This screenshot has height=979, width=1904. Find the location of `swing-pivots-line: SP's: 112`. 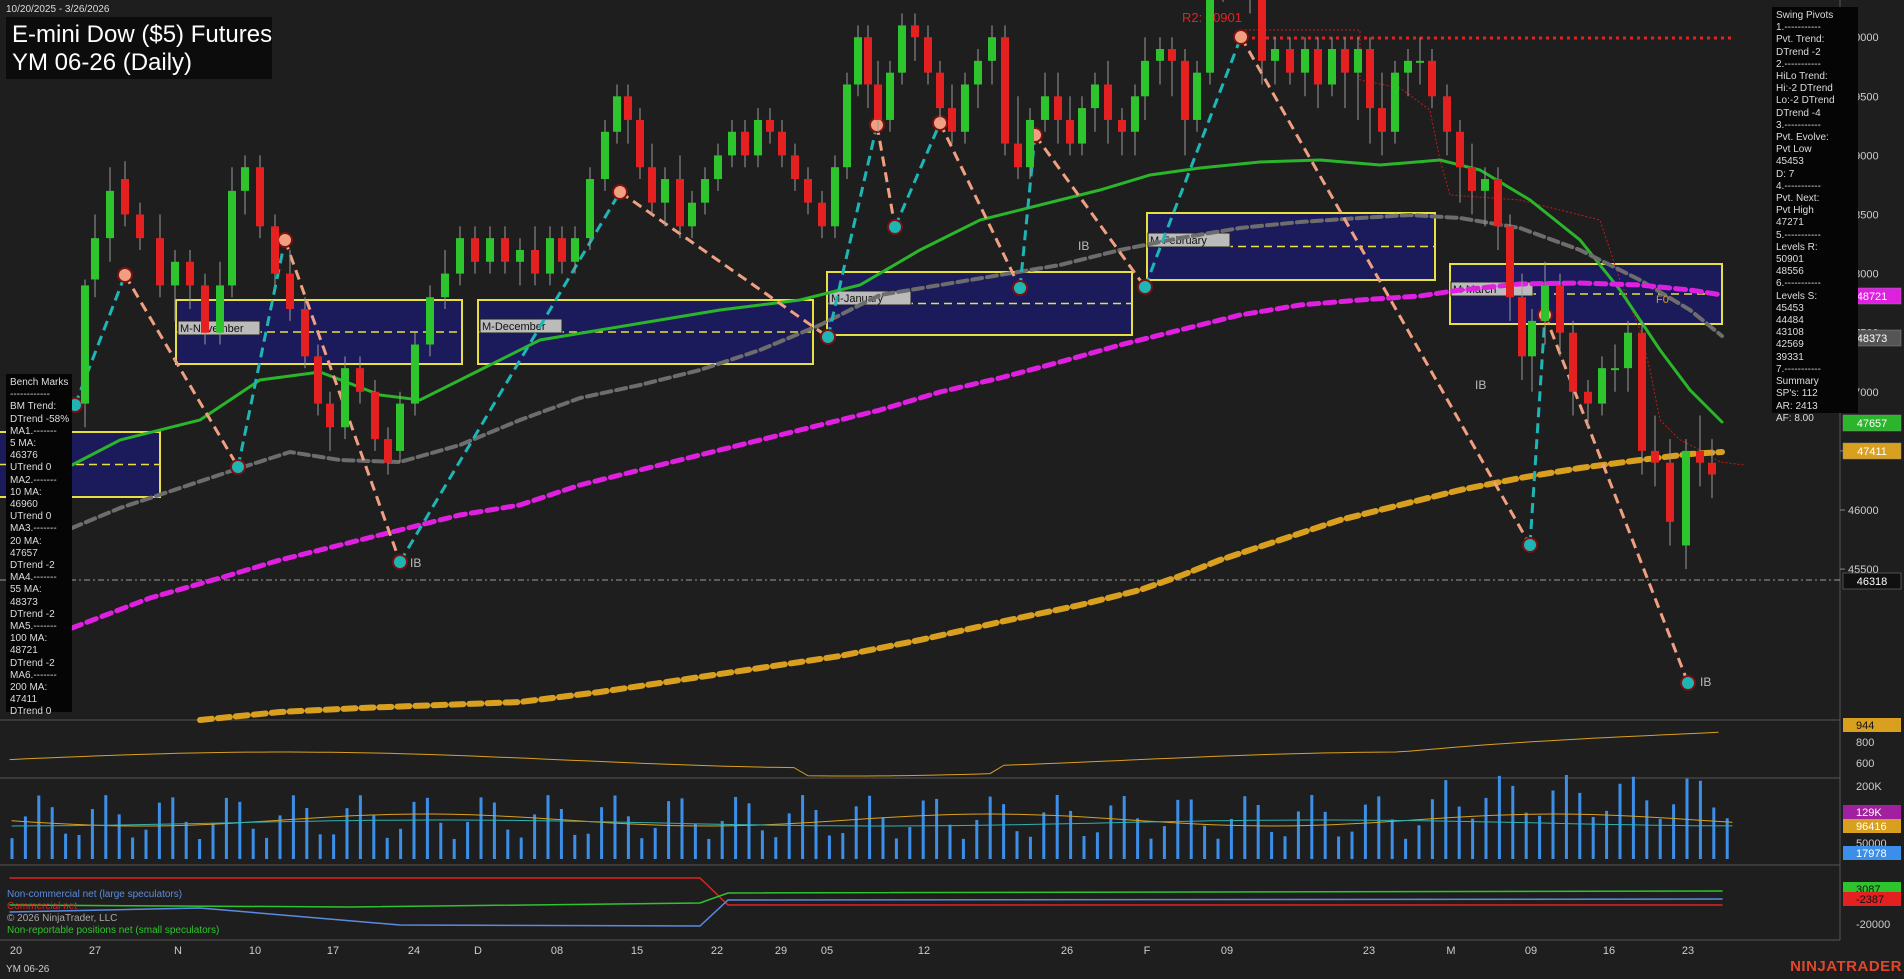

swing-pivots-line: SP's: 112 is located at coordinates (1797, 394).